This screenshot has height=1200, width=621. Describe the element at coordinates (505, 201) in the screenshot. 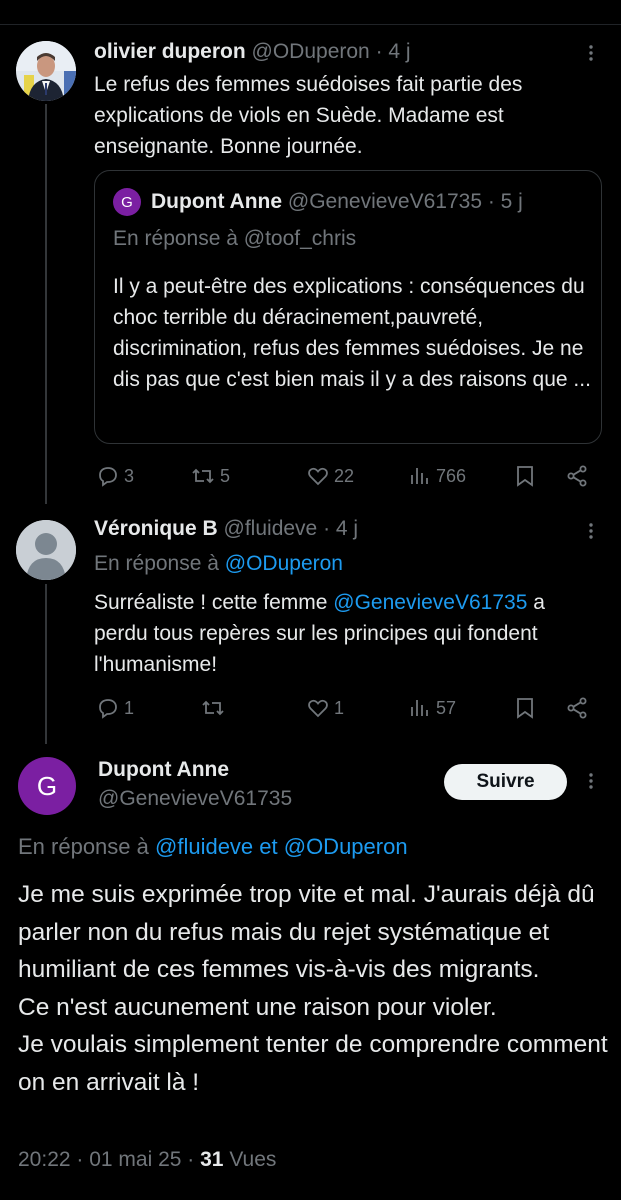

I see `quote-age: · 5 j` at that location.